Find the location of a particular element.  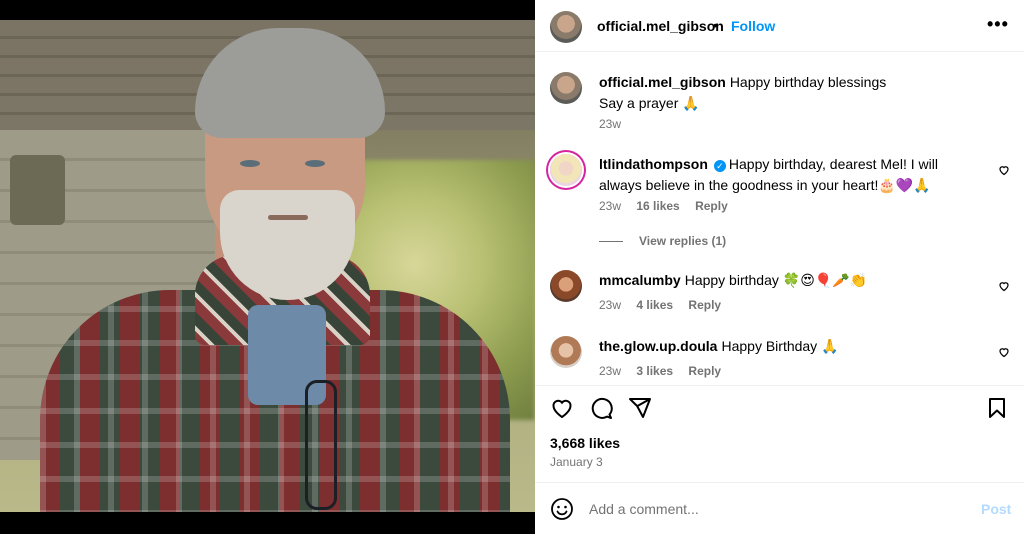

comment-icon is located at coordinates (601, 408).